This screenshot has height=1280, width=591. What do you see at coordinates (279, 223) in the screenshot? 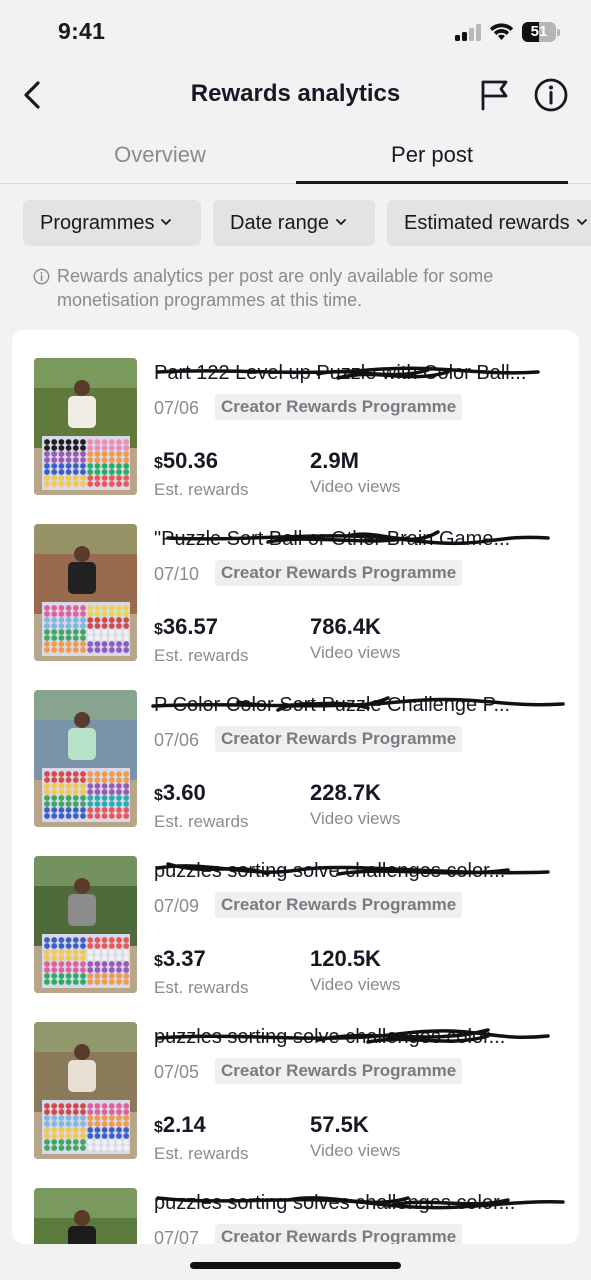
I see `date-range-filter-label: Date range` at bounding box center [279, 223].